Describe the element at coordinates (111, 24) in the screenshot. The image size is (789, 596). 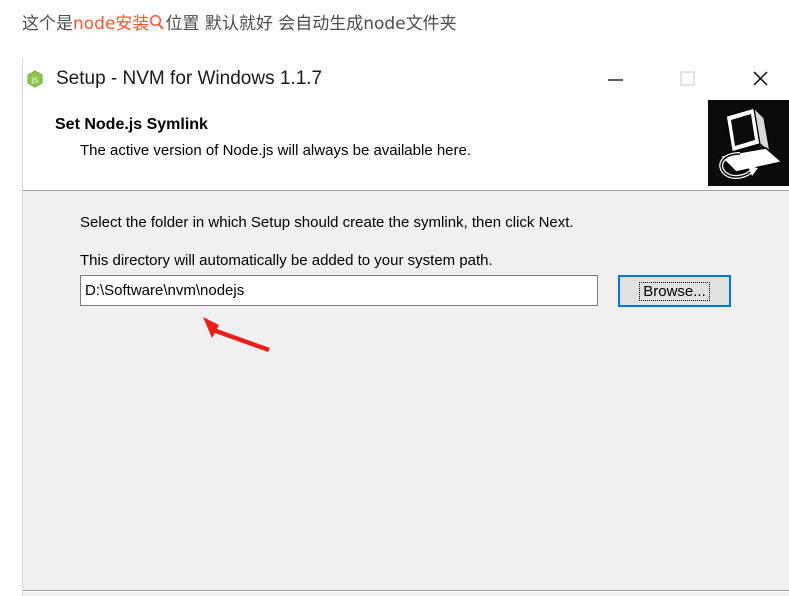
I see `caption-link: node安装` at that location.